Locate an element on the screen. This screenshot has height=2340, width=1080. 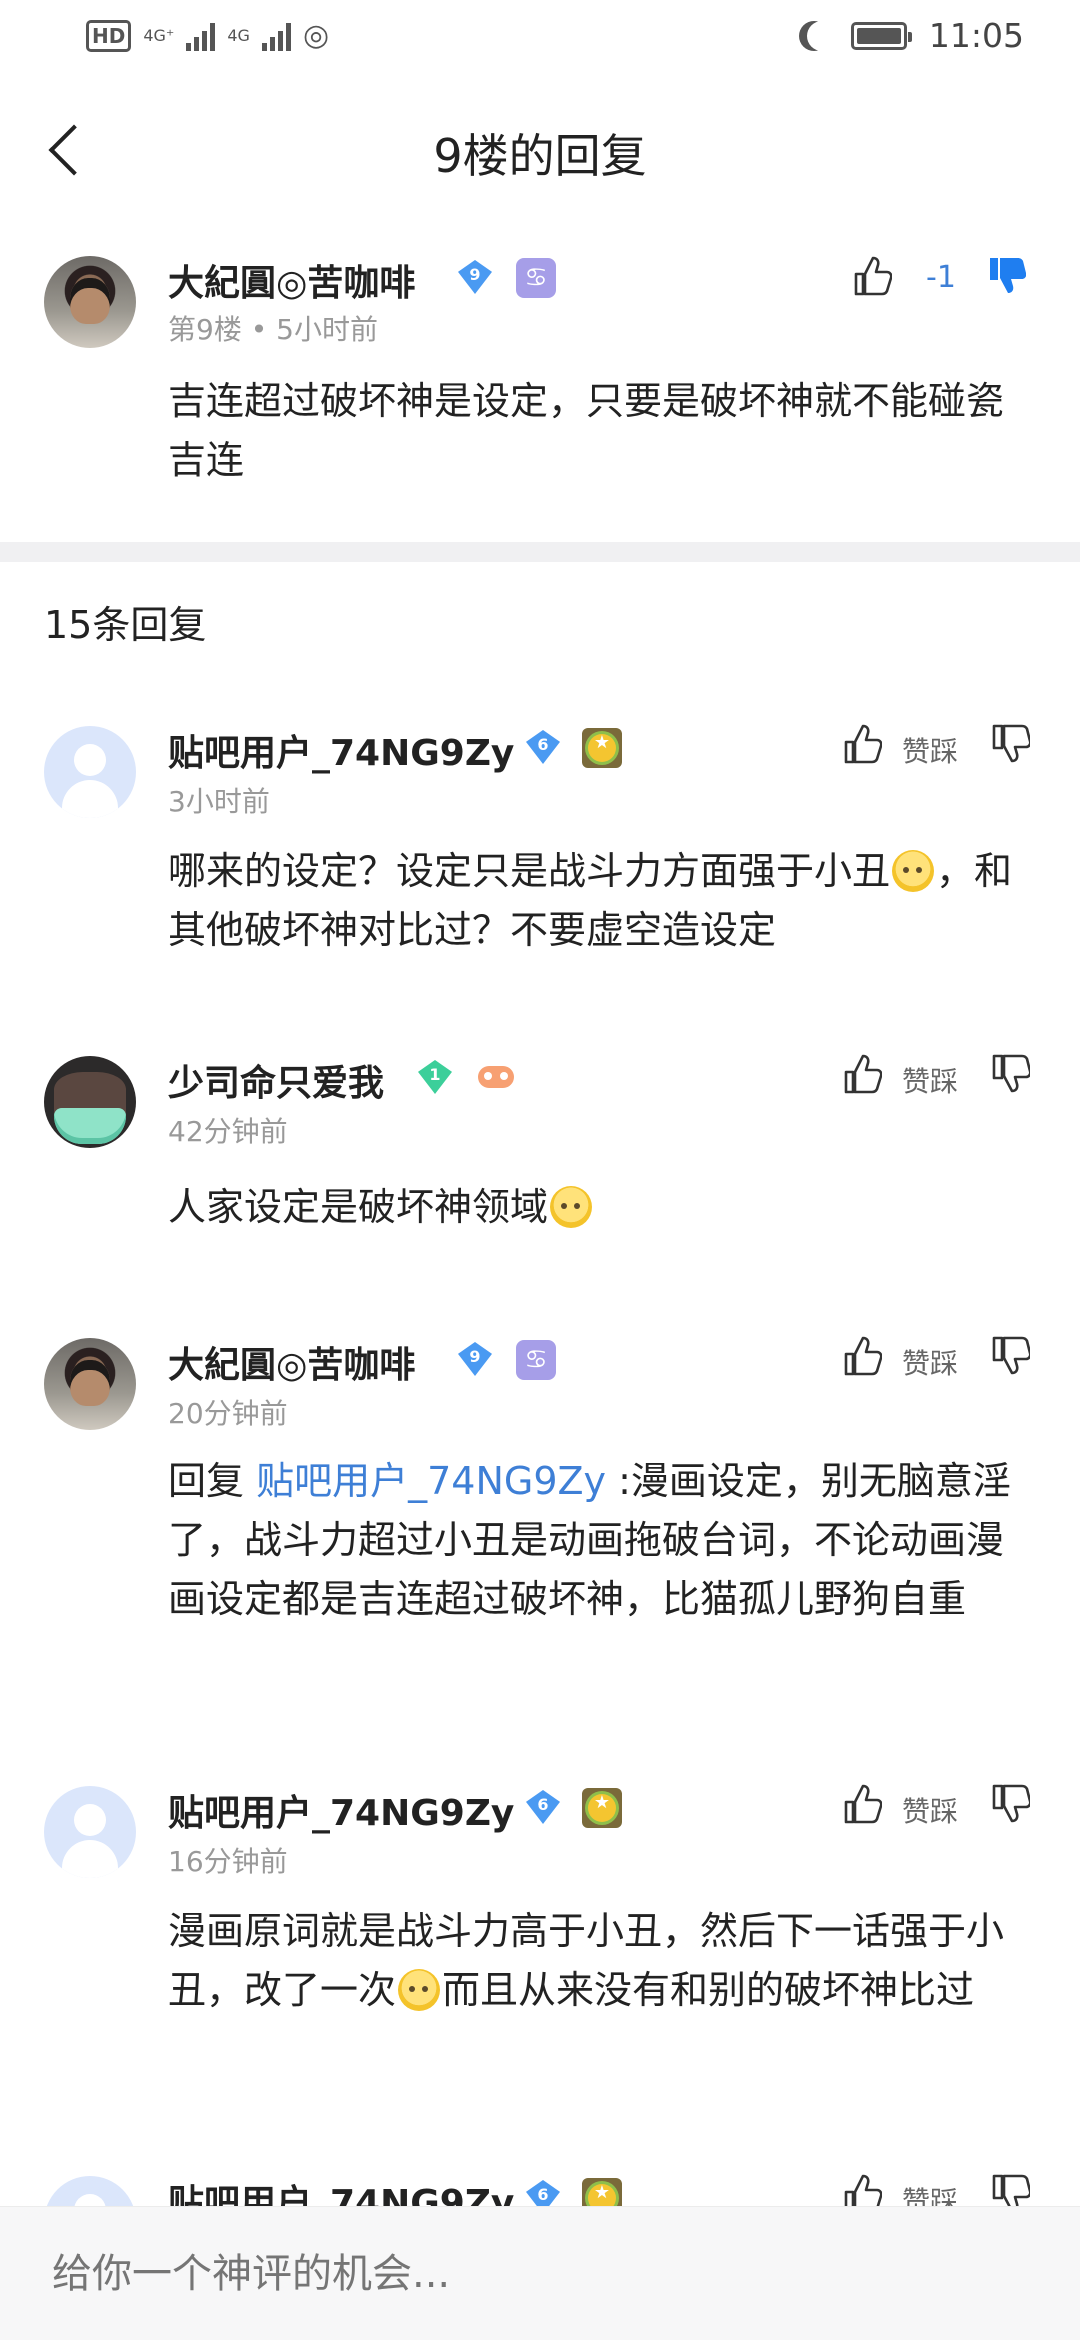
status-right: 11:05 is located at coordinates (911, 35).